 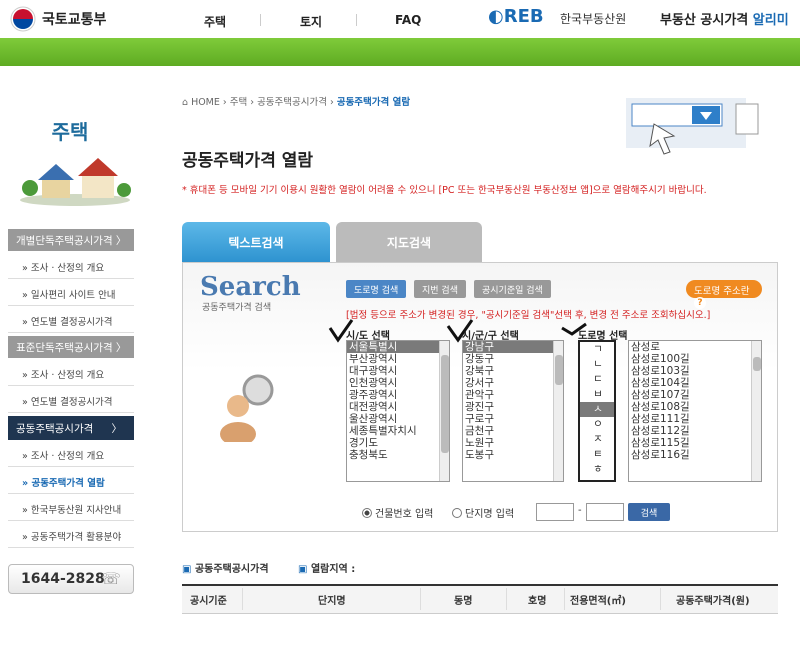 What do you see at coordinates (513, 407) in the screenshot?
I see `list-option: 광진구` at bounding box center [513, 407].